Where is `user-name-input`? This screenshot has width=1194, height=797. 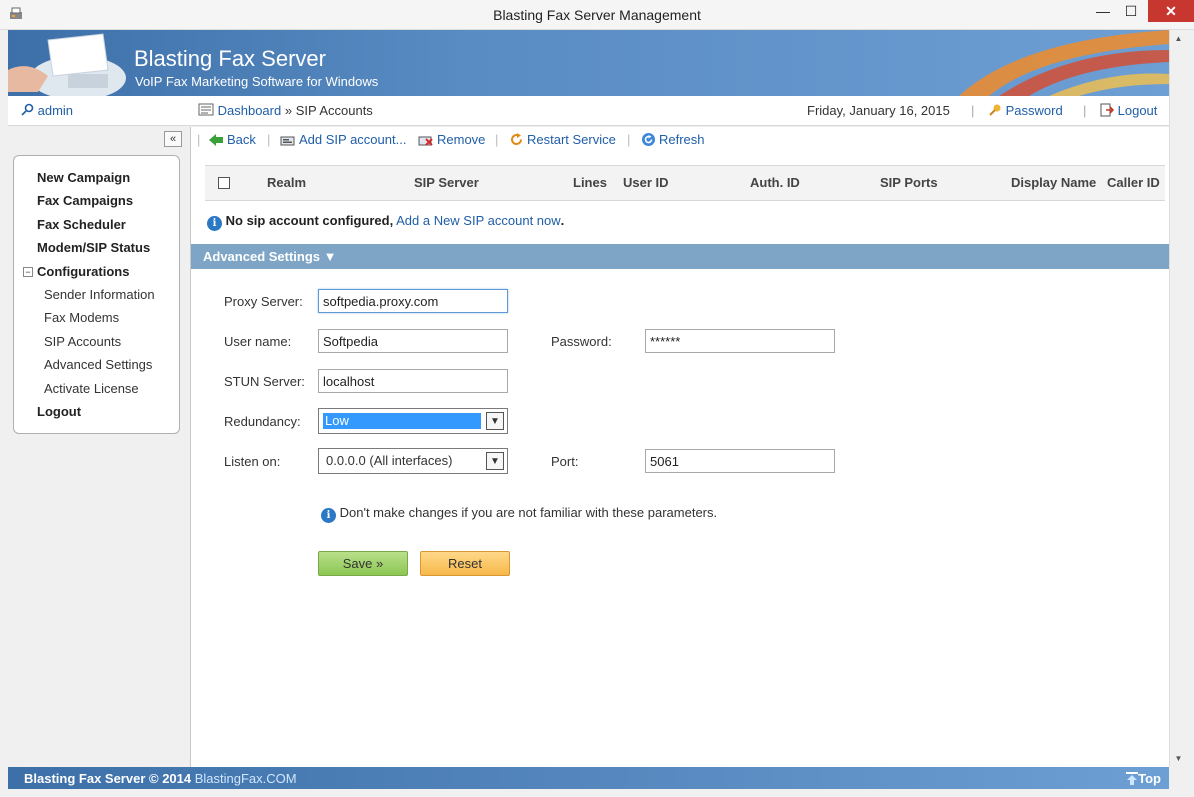
user-name-input is located at coordinates (413, 341).